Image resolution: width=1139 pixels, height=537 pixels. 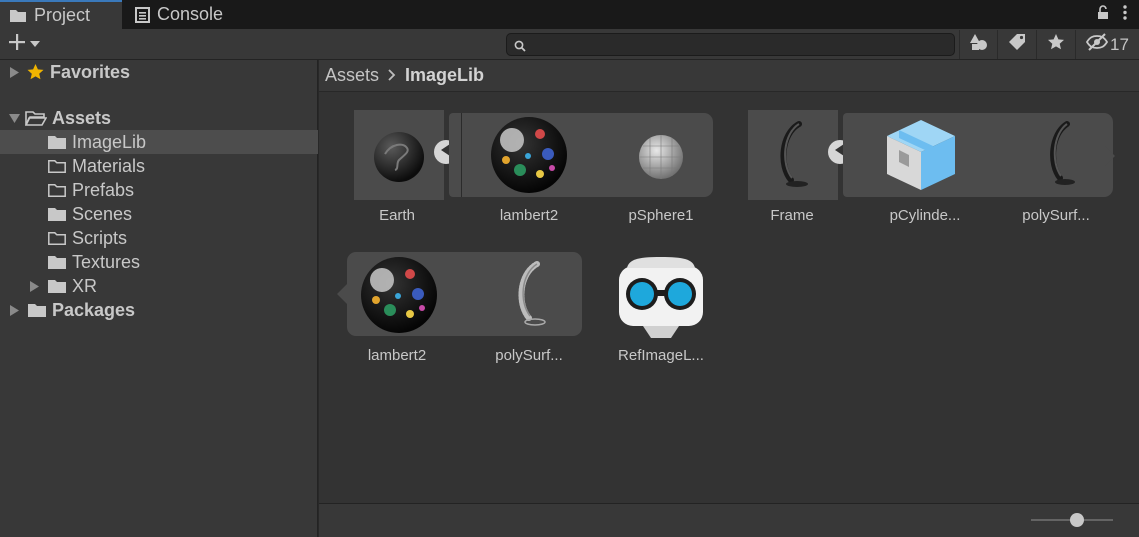 I want to click on lock-icon, so click(x=1103, y=15).